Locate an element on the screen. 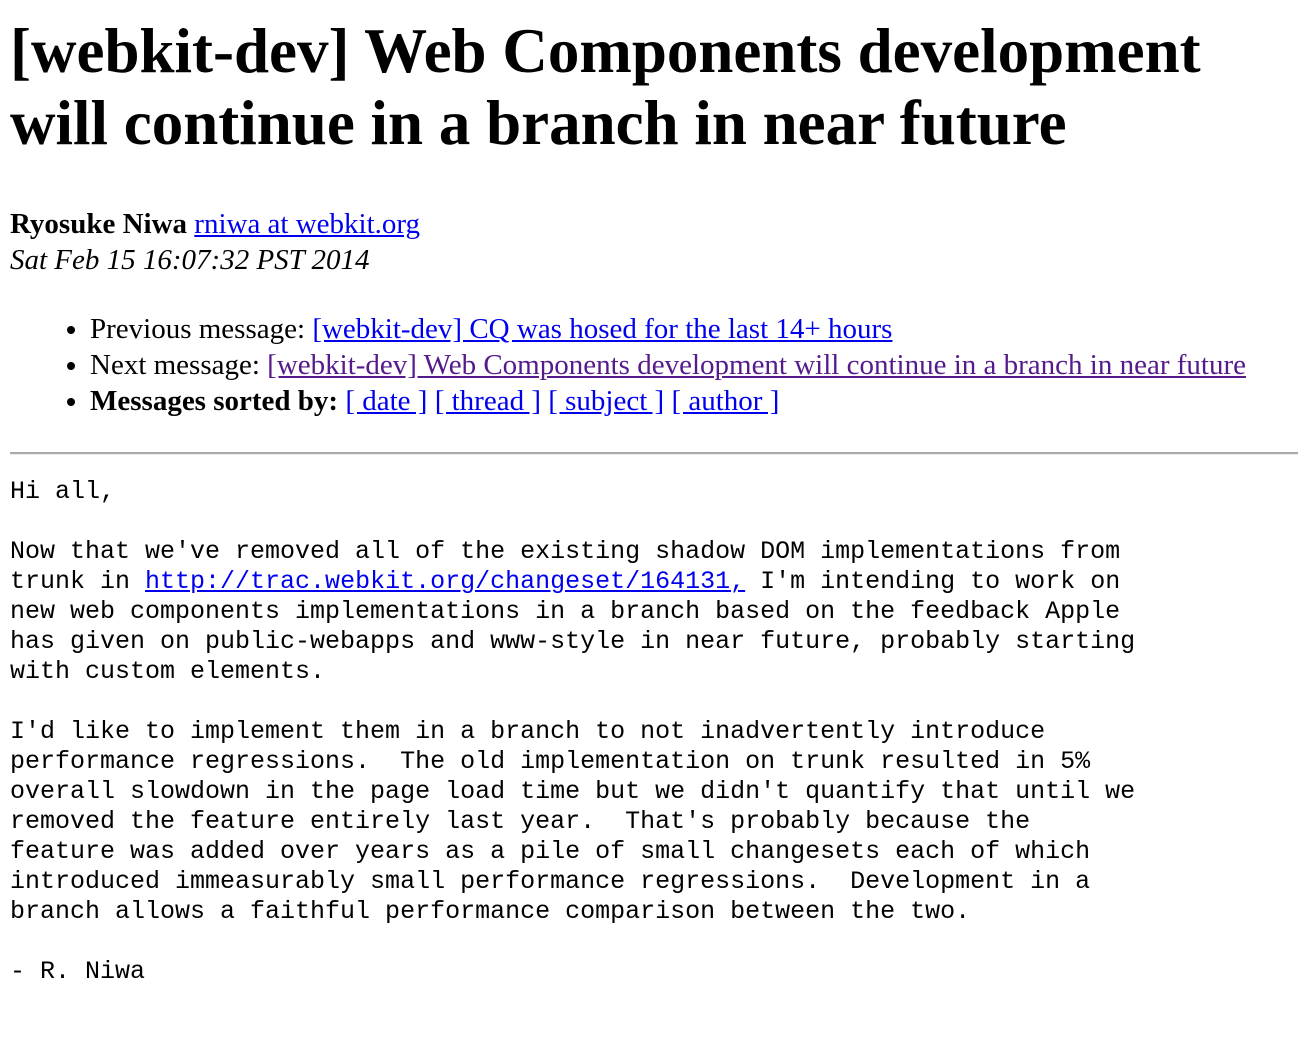 The height and width of the screenshot is (1047, 1310). changeset-link: http://trac.webkit.org/changeset/164131, is located at coordinates (445, 581).